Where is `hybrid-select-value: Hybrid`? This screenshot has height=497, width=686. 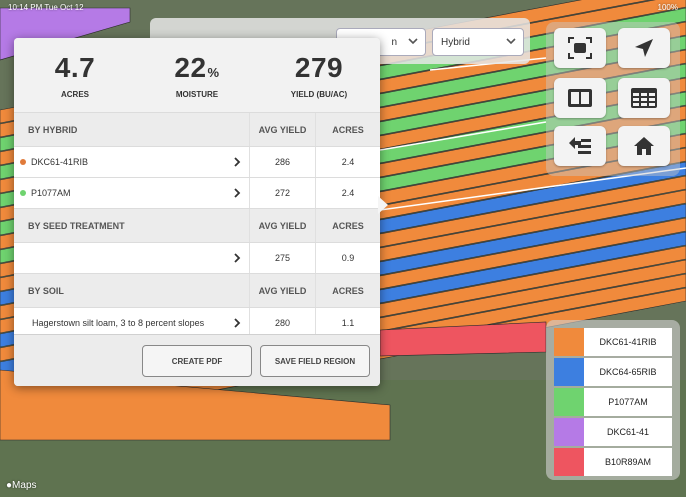 hybrid-select-value: Hybrid is located at coordinates (455, 42).